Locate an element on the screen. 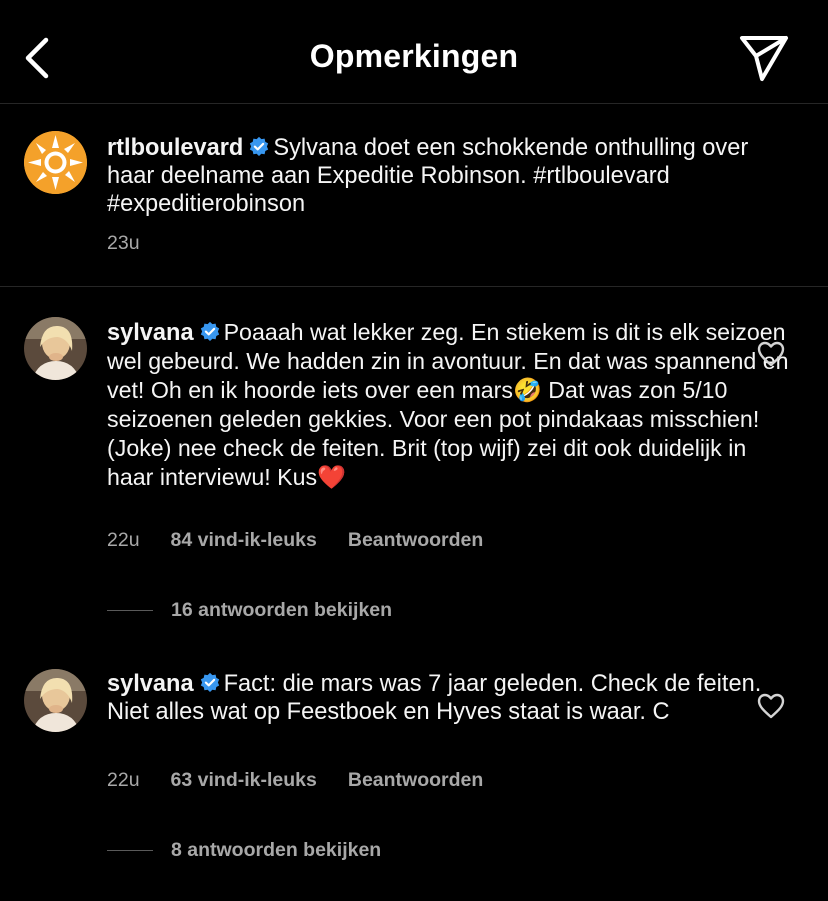 This screenshot has width=828, height=901. top-bar: Opmerkingen is located at coordinates (414, 52).